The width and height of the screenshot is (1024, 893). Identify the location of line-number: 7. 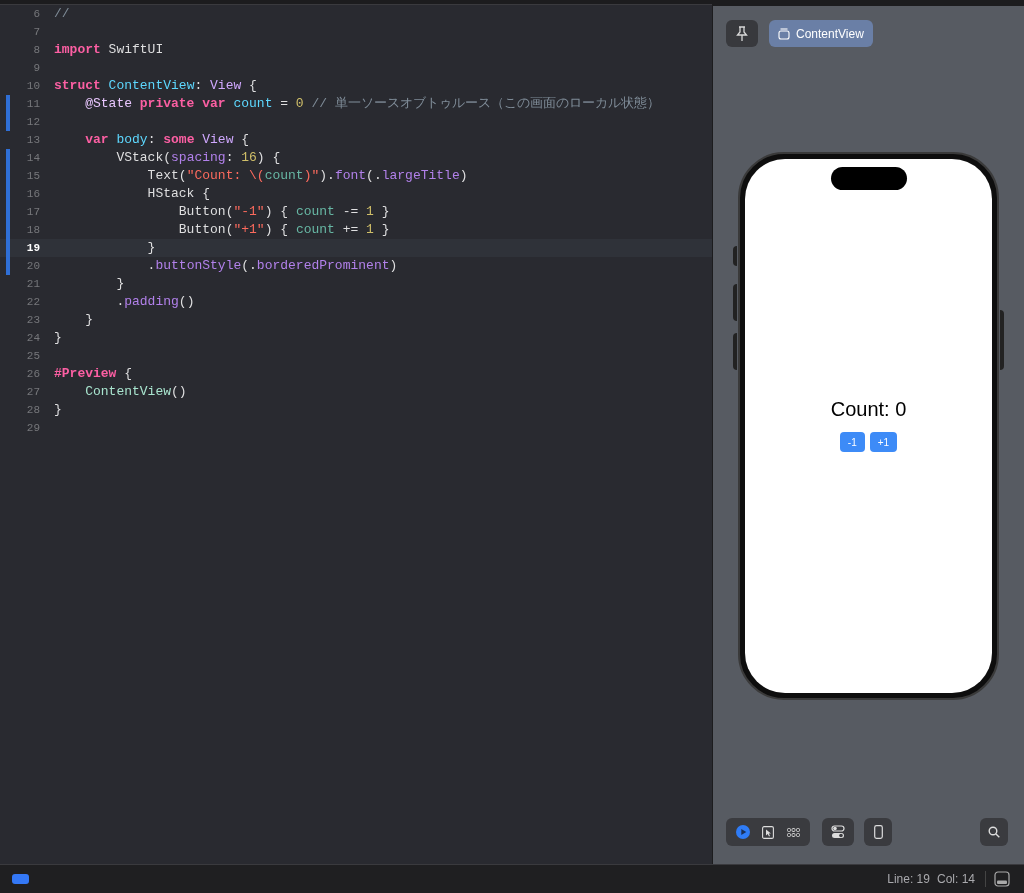
(36, 32).